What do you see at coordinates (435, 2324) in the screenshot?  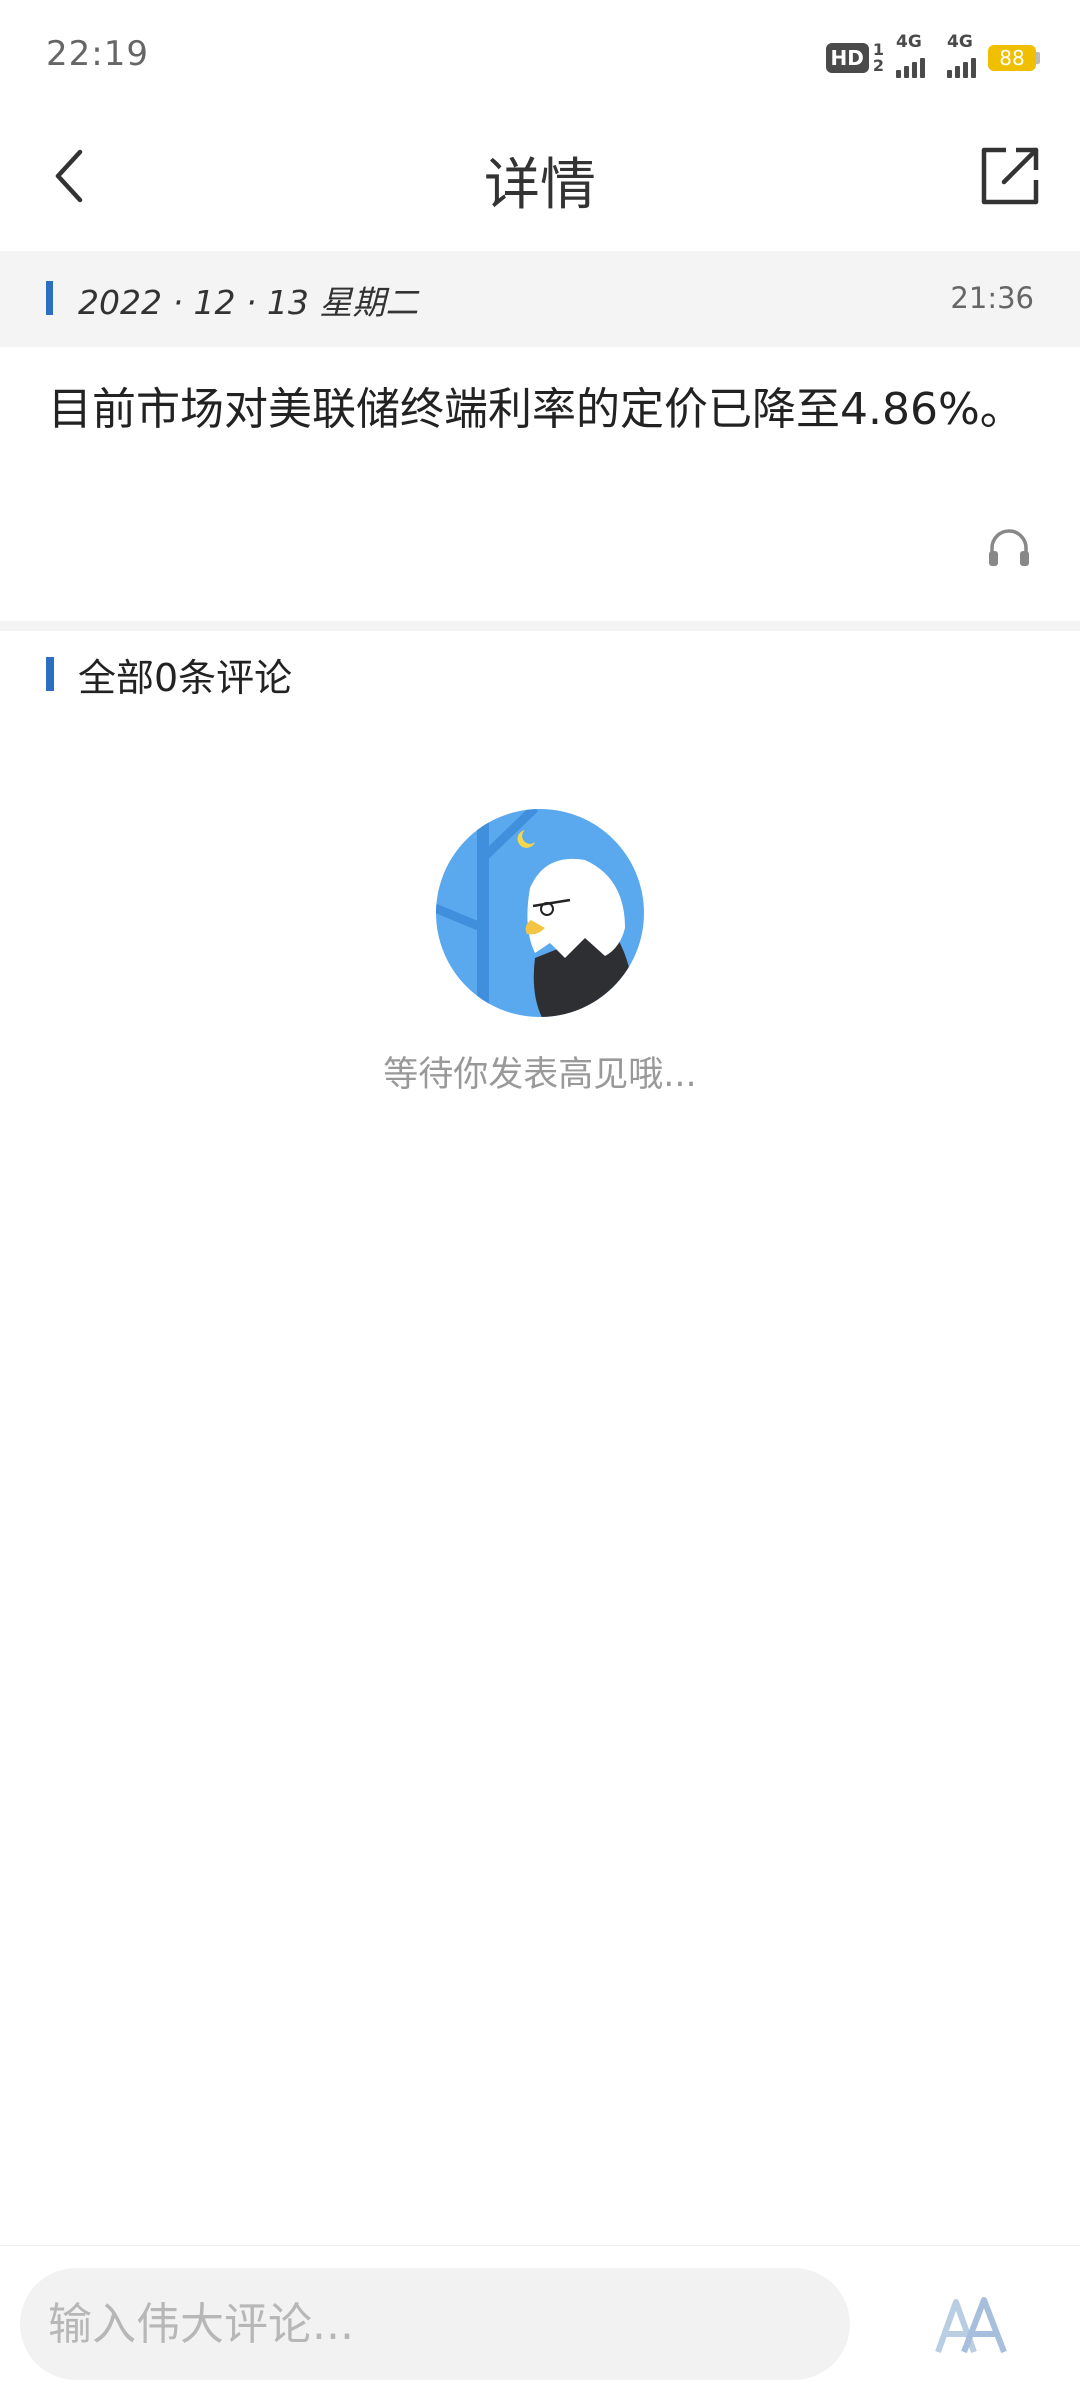 I see `comment-input` at bounding box center [435, 2324].